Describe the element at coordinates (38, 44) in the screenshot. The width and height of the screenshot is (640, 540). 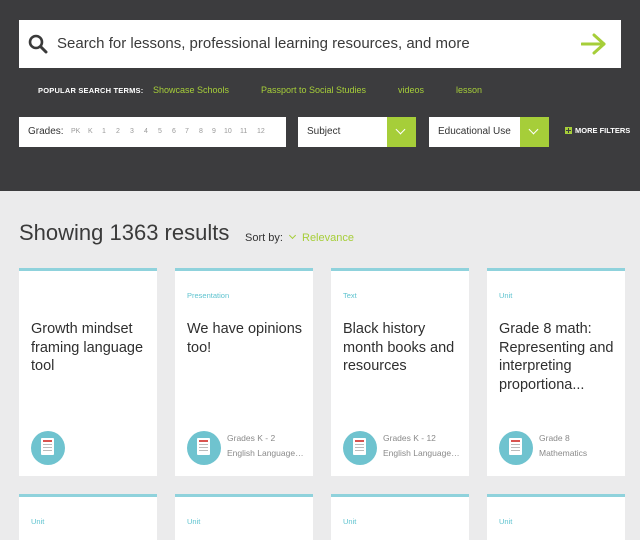
I see `search-icon` at that location.